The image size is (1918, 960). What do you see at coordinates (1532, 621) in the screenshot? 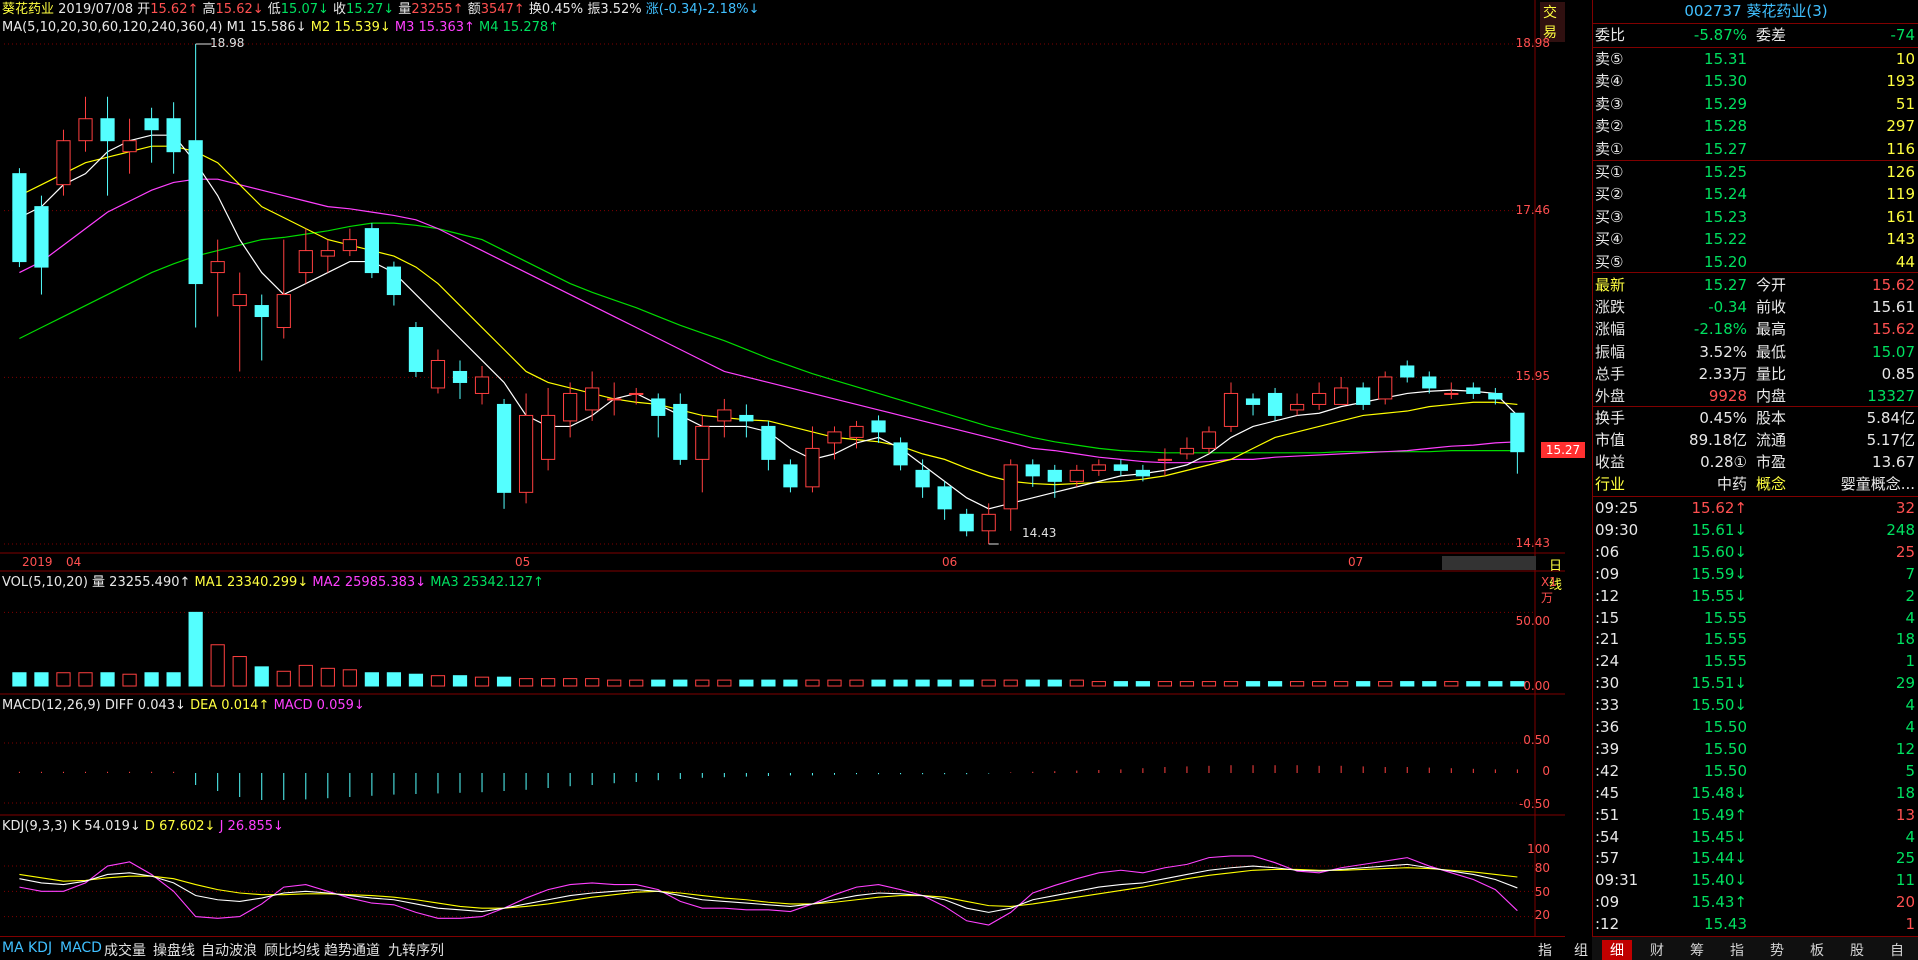
I see `vol-tick: 50.00` at bounding box center [1532, 621].